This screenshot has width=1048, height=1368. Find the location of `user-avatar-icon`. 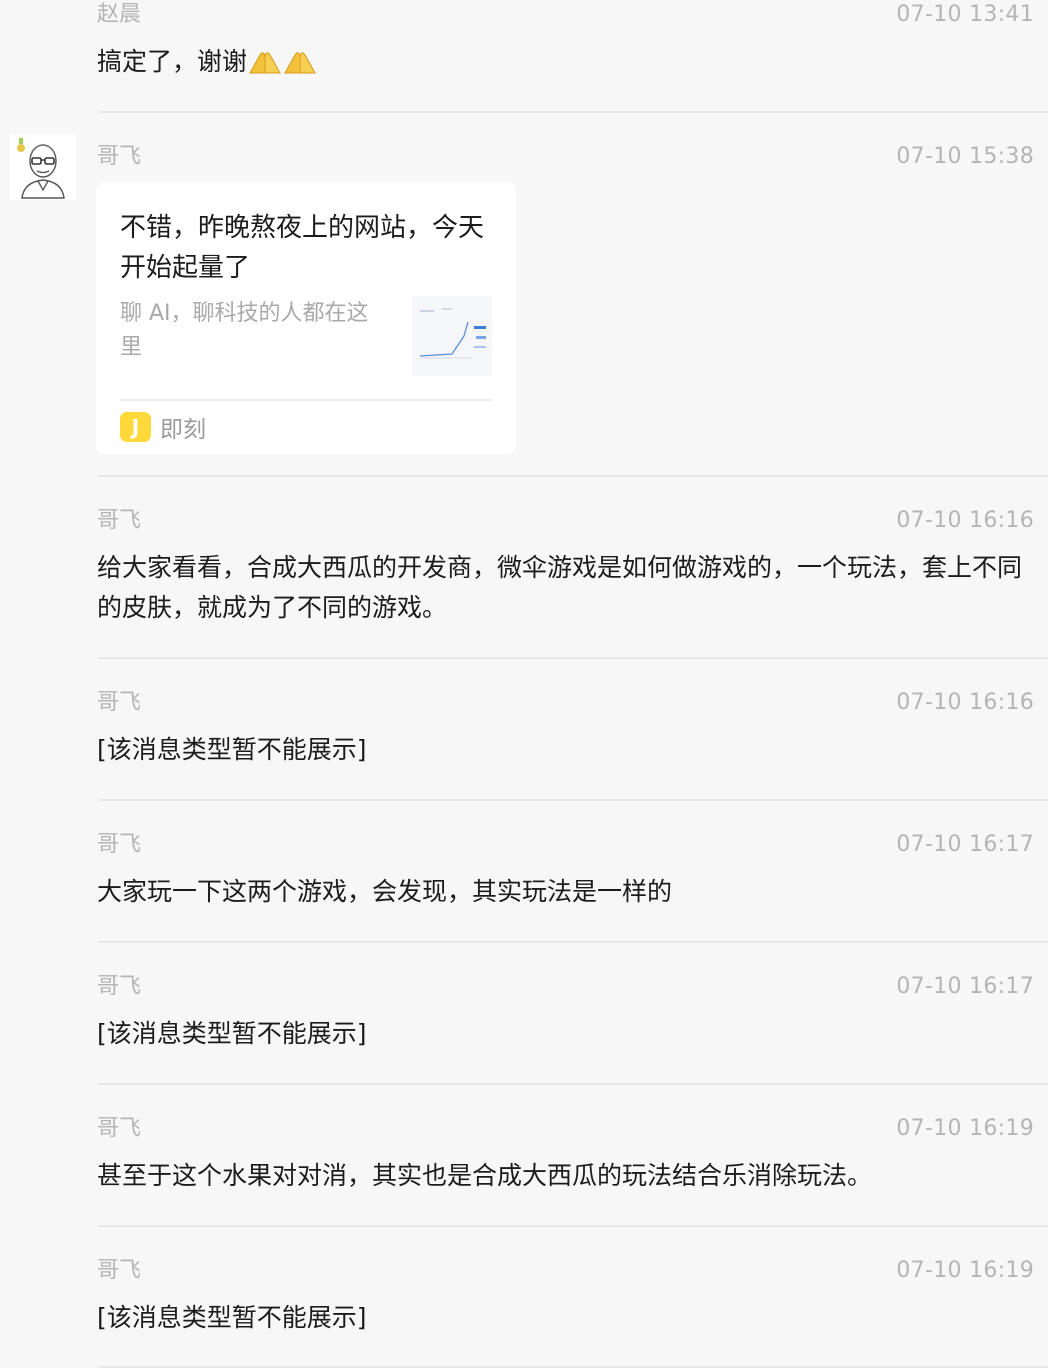

user-avatar-icon is located at coordinates (43, 167).